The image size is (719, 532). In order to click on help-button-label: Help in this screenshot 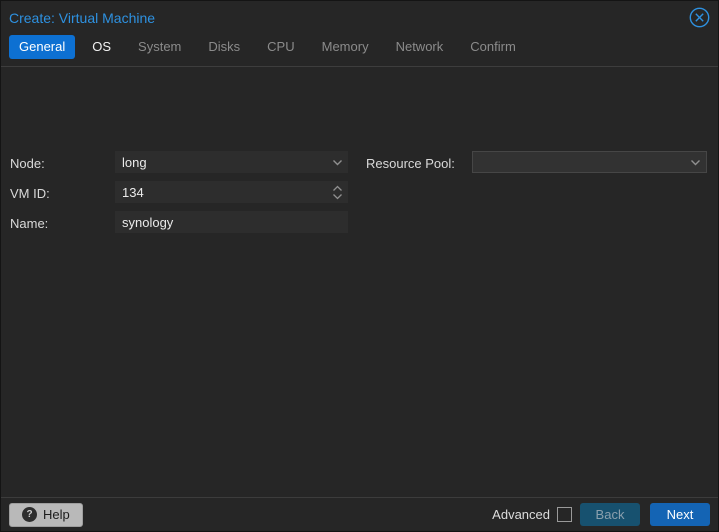, I will do `click(56, 514)`.